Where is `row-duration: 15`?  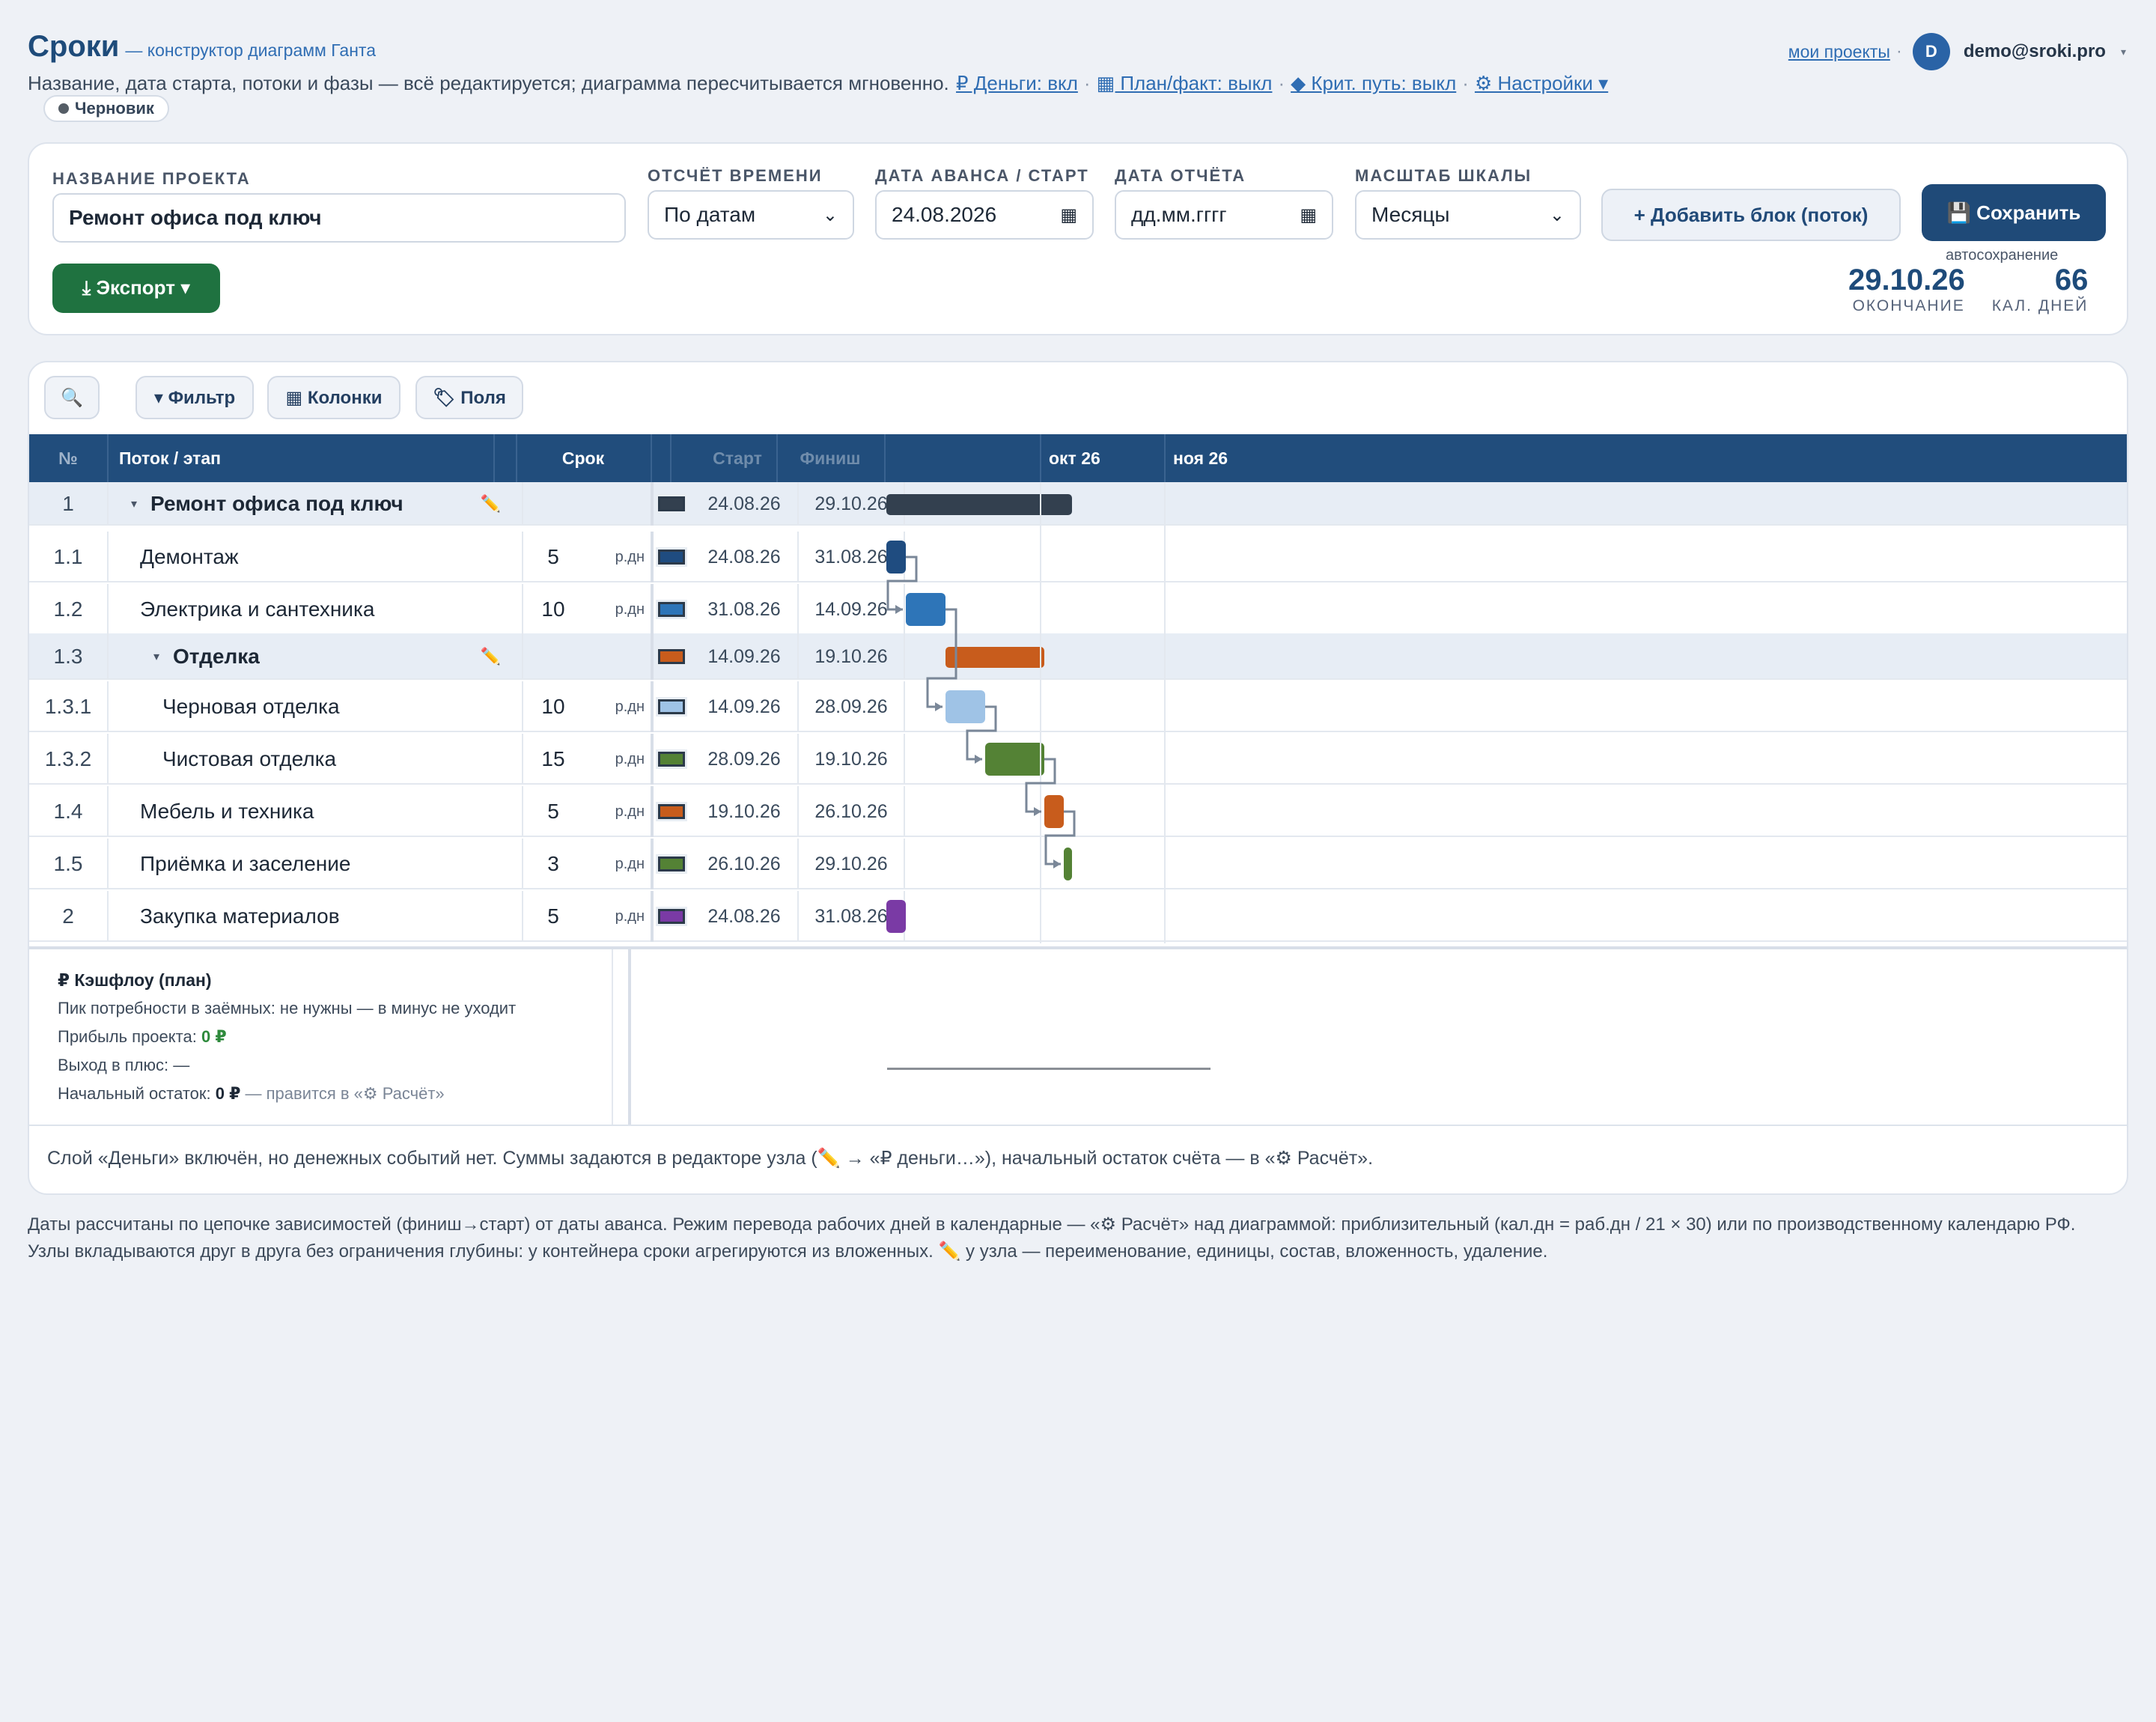 row-duration: 15 is located at coordinates (553, 759).